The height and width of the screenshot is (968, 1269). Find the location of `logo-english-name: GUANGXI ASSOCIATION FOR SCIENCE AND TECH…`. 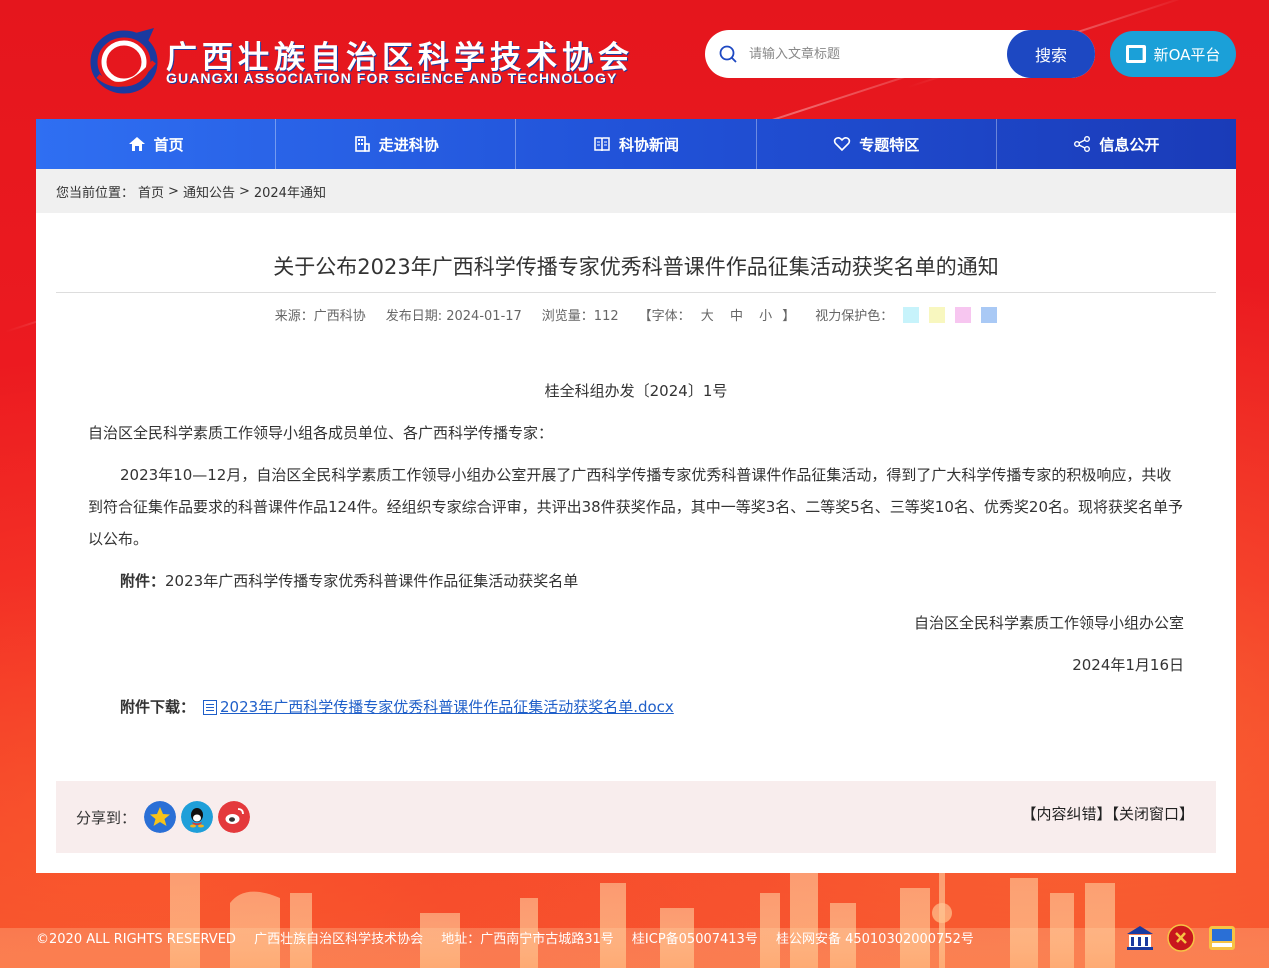

logo-english-name: GUANGXI ASSOCIATION FOR SCIENCE AND TECH… is located at coordinates (392, 78).